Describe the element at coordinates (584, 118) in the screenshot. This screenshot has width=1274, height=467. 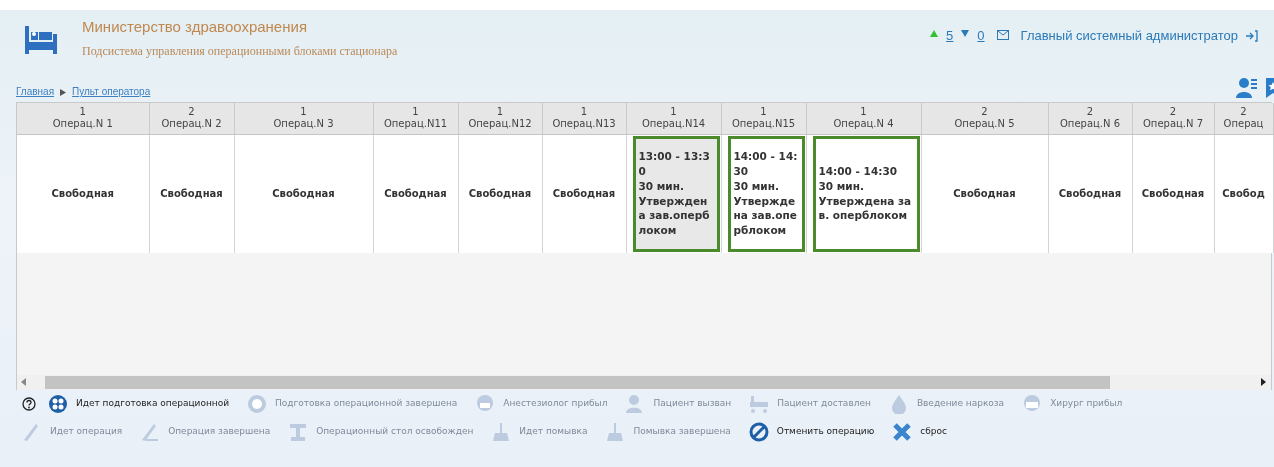
I see `column-header: 1 Операц.N13` at that location.